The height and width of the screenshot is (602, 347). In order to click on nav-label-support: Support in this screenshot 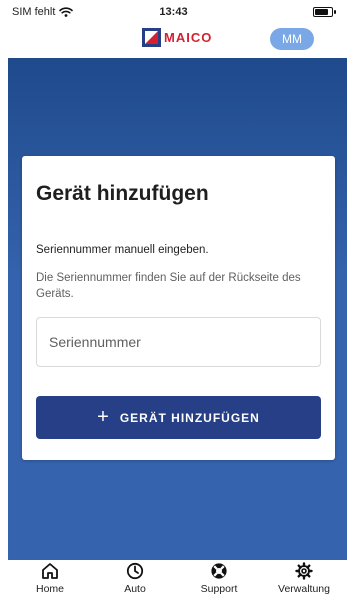, I will do `click(219, 589)`.